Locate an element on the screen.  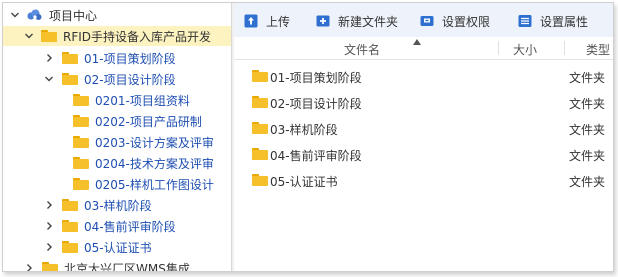
table-row: 03-样机阶段 文件夹 is located at coordinates (423, 128).